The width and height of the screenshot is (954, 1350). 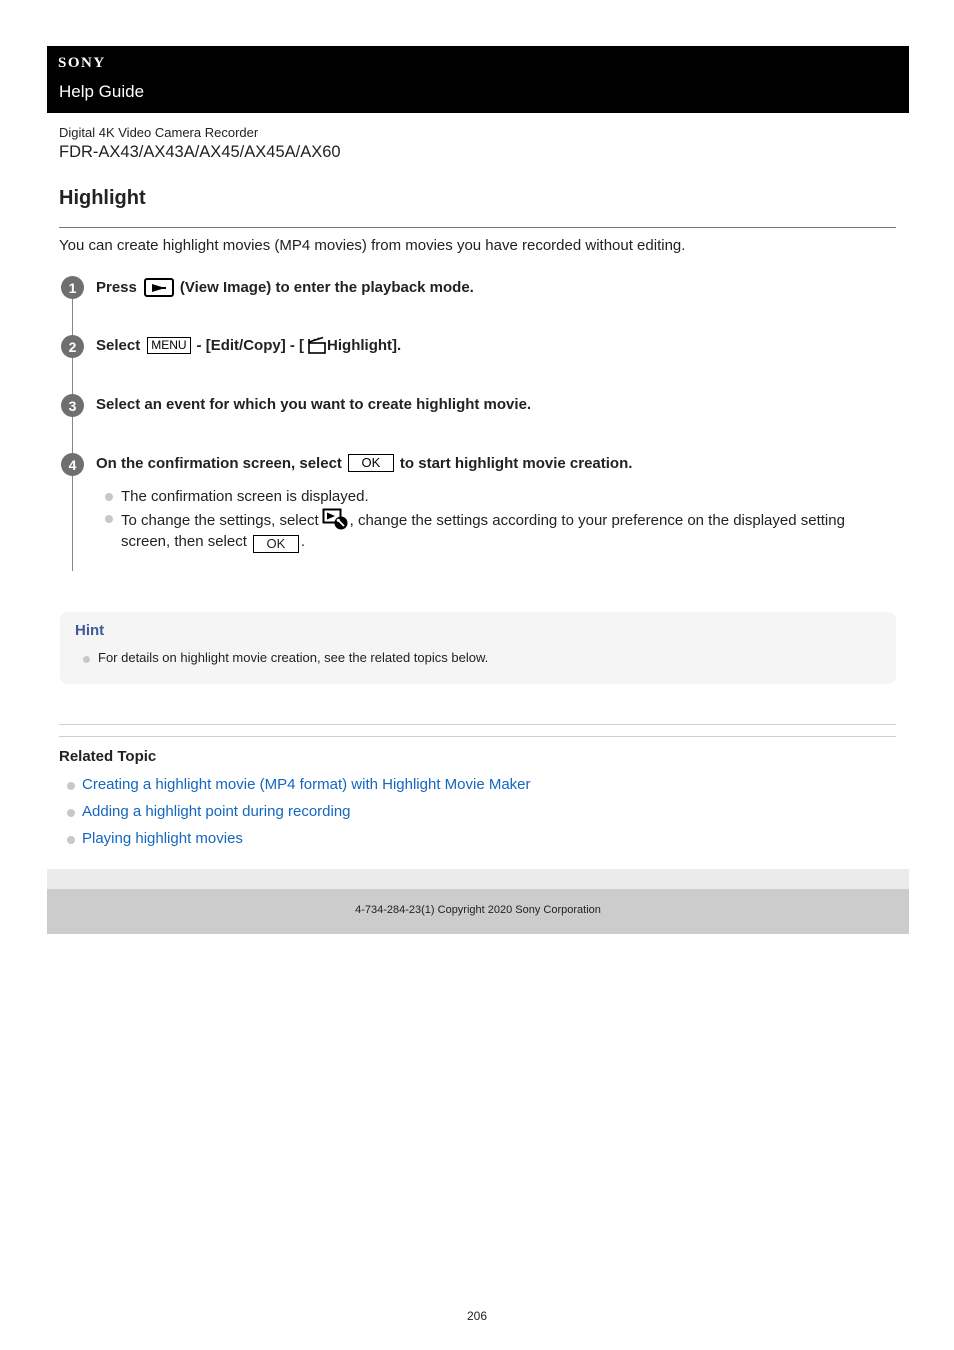 What do you see at coordinates (303, 541) in the screenshot?
I see `note-post: .` at bounding box center [303, 541].